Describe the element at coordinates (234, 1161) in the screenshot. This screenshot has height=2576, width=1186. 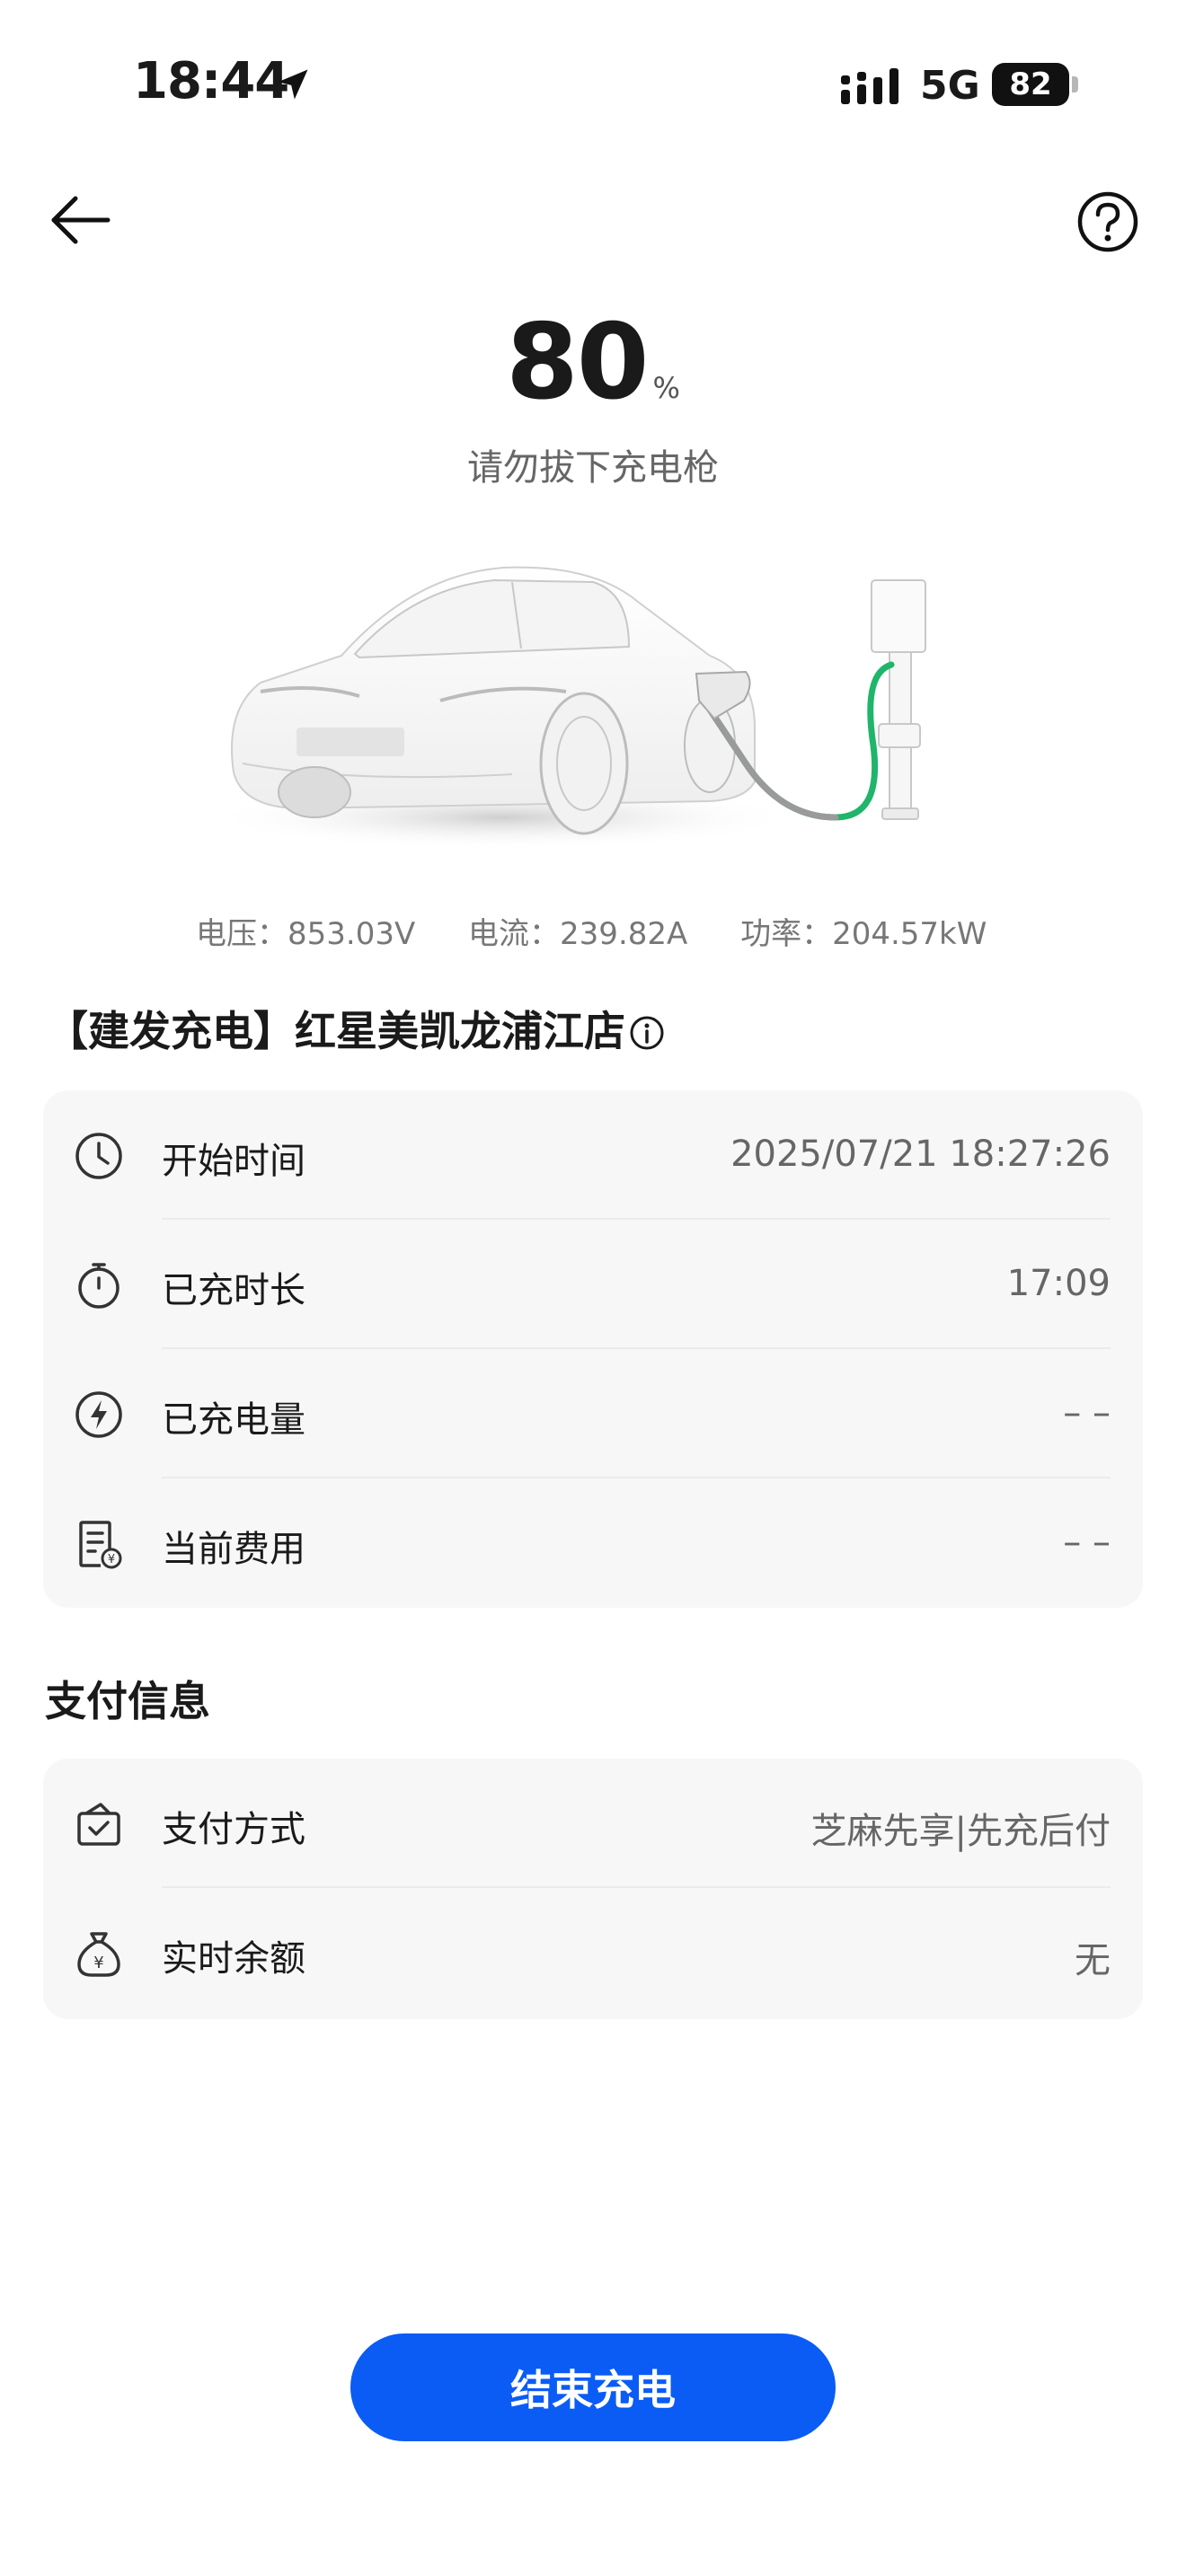
I see `start-time-label: 开始时间` at that location.